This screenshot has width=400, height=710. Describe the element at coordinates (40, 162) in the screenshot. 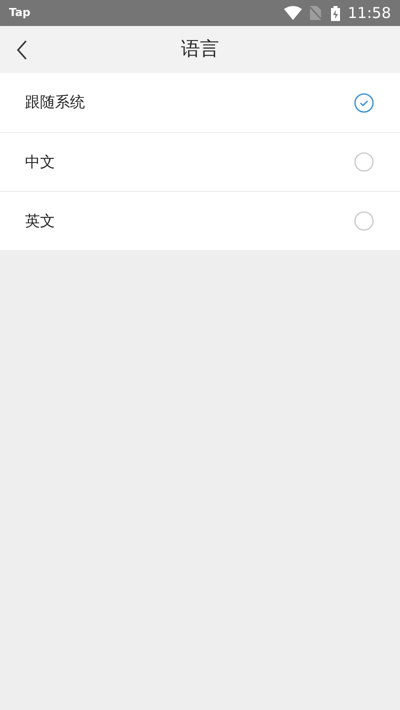

I see `option-label: 中文` at that location.